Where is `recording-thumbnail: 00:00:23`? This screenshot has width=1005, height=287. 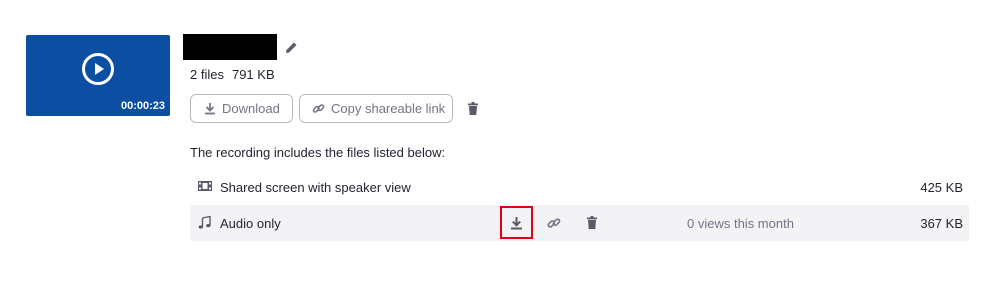
recording-thumbnail: 00:00:23 is located at coordinates (98, 75).